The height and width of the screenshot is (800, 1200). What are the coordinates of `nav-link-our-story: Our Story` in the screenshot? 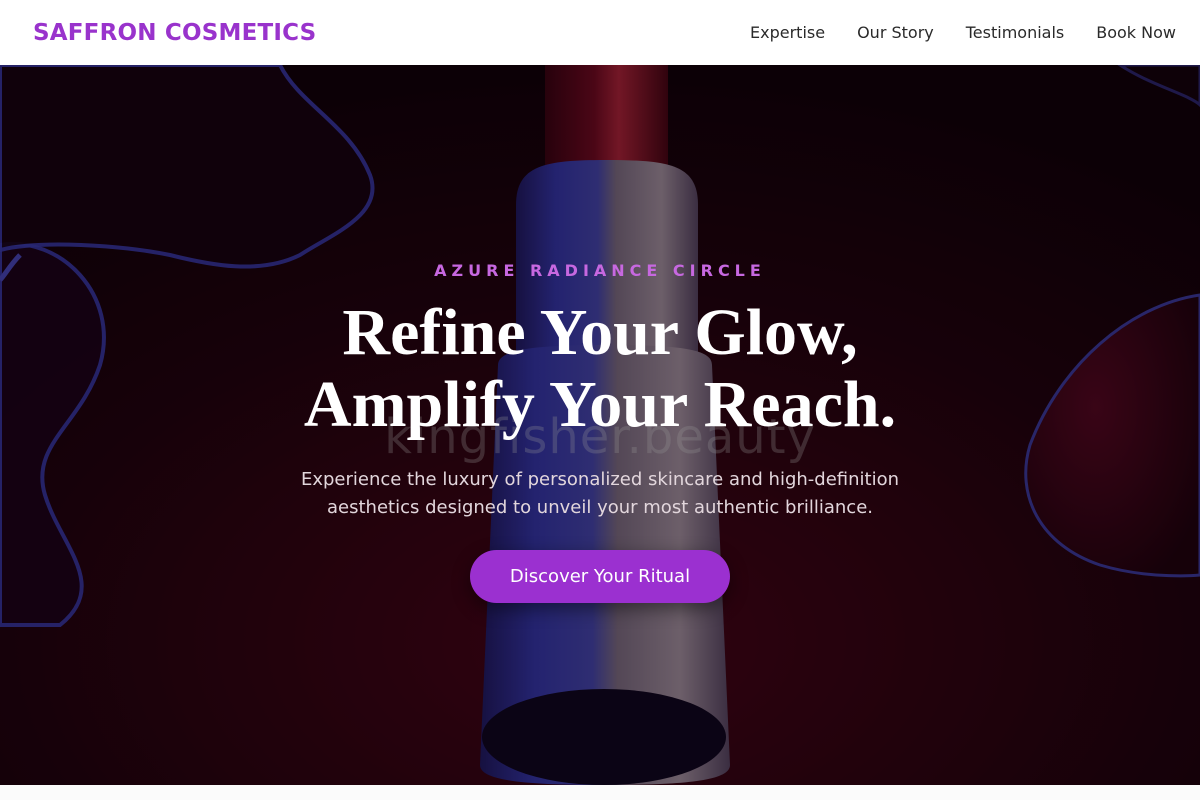 It's located at (895, 32).